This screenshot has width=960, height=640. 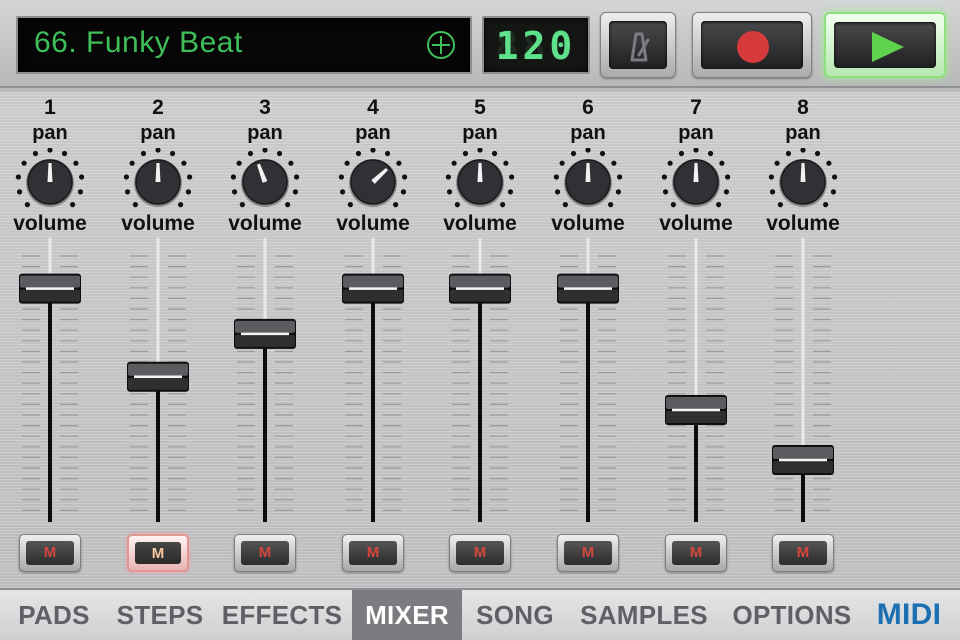 I want to click on tab-midi: MIDI, so click(x=909, y=615).